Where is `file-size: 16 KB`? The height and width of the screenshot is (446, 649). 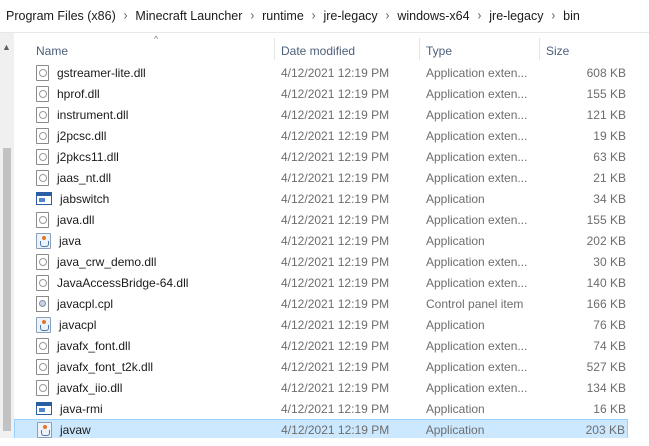
file-size: 16 KB is located at coordinates (609, 408).